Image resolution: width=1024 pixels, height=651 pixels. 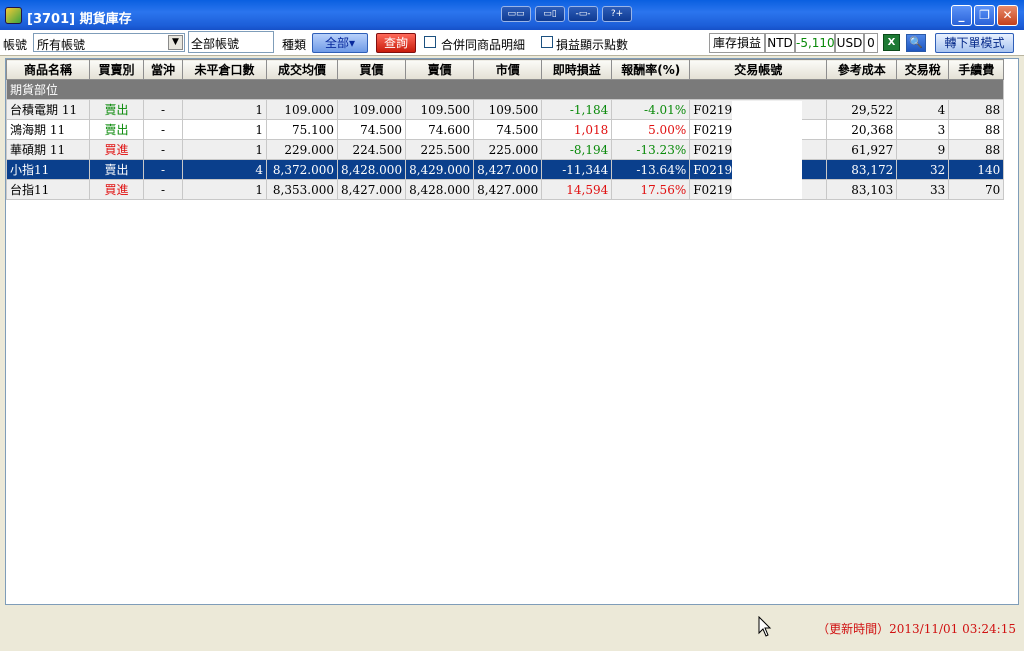 I want to click on update-time: （更新時間）2013/11/01 03:24:15, so click(x=916, y=629).